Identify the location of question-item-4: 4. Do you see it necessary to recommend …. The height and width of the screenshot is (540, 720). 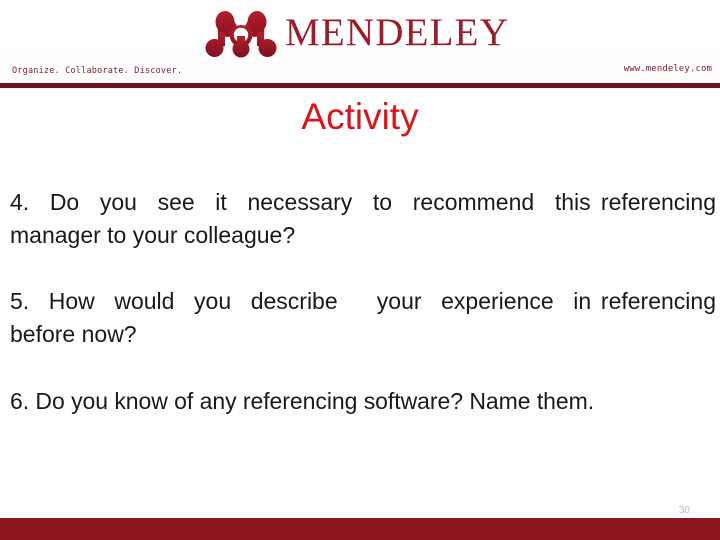
(363, 218).